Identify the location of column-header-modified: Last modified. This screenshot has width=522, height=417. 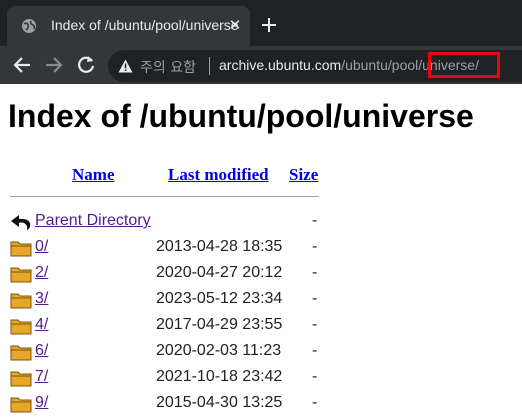
(218, 175).